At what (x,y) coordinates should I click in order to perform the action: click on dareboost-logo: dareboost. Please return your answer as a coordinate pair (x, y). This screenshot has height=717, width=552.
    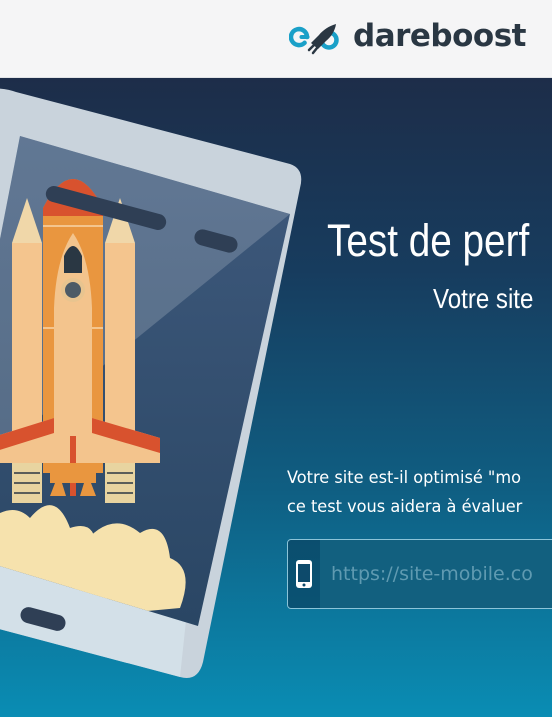
    Looking at the image, I should click on (407, 36).